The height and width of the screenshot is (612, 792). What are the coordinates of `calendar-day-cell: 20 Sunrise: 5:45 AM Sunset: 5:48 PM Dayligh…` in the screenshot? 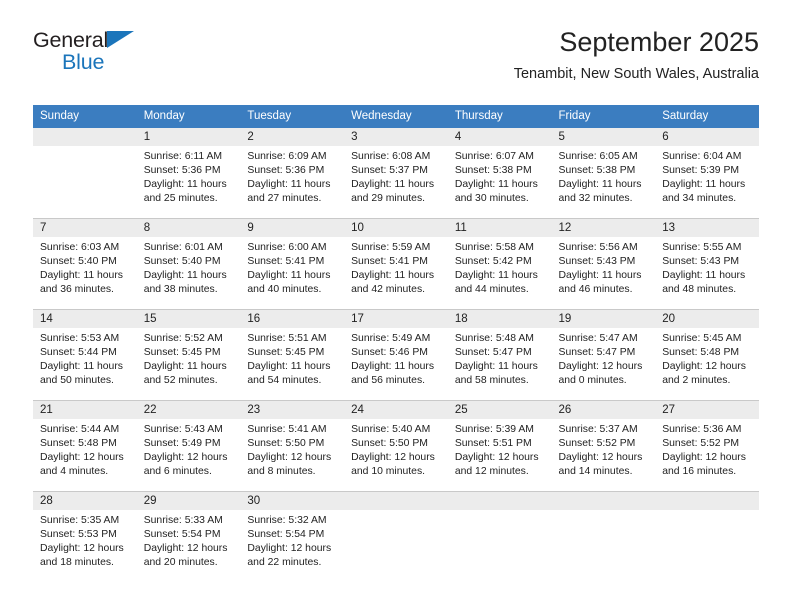 It's located at (707, 355).